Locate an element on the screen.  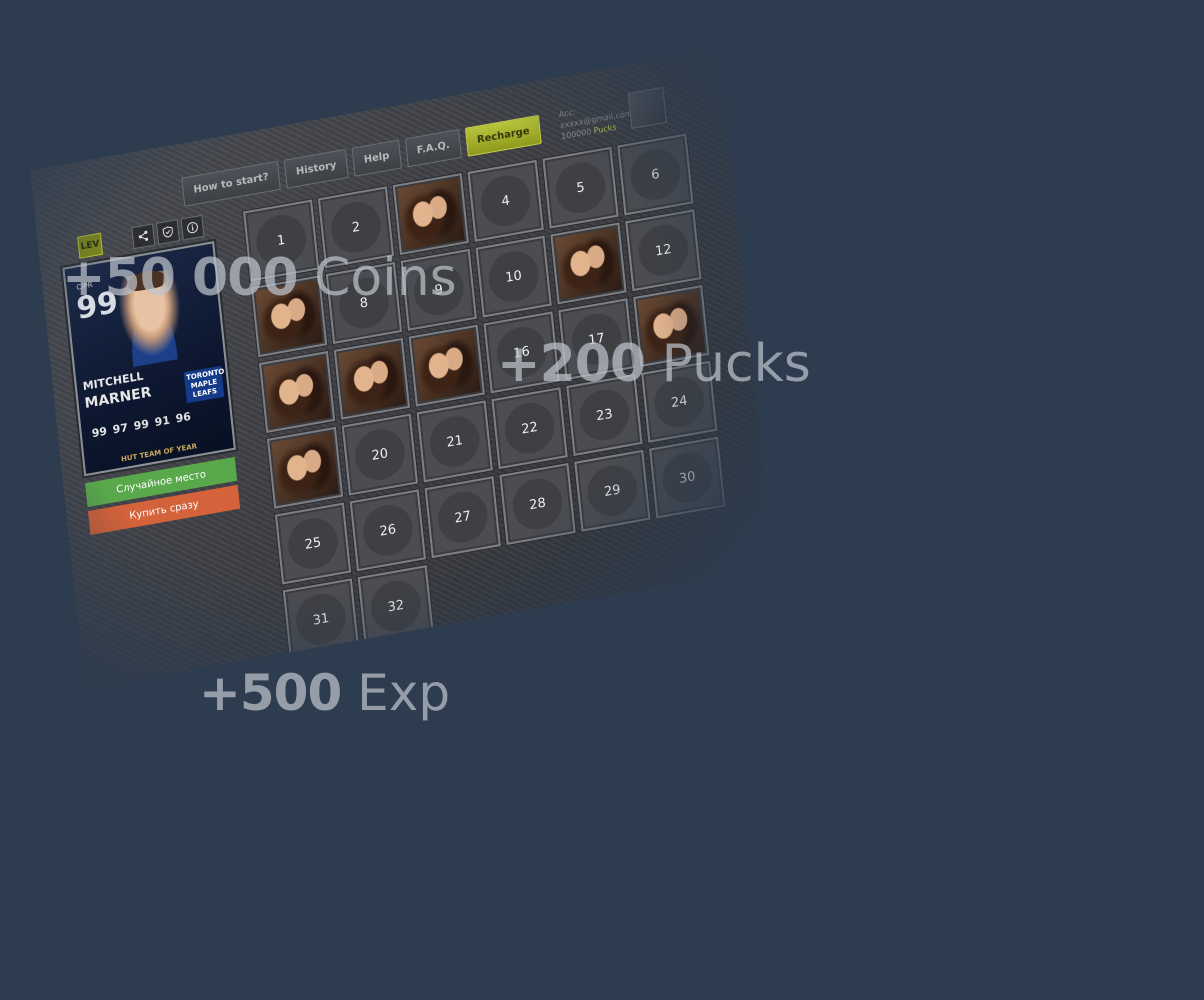
grid-cell: 22 is located at coordinates (529, 428).